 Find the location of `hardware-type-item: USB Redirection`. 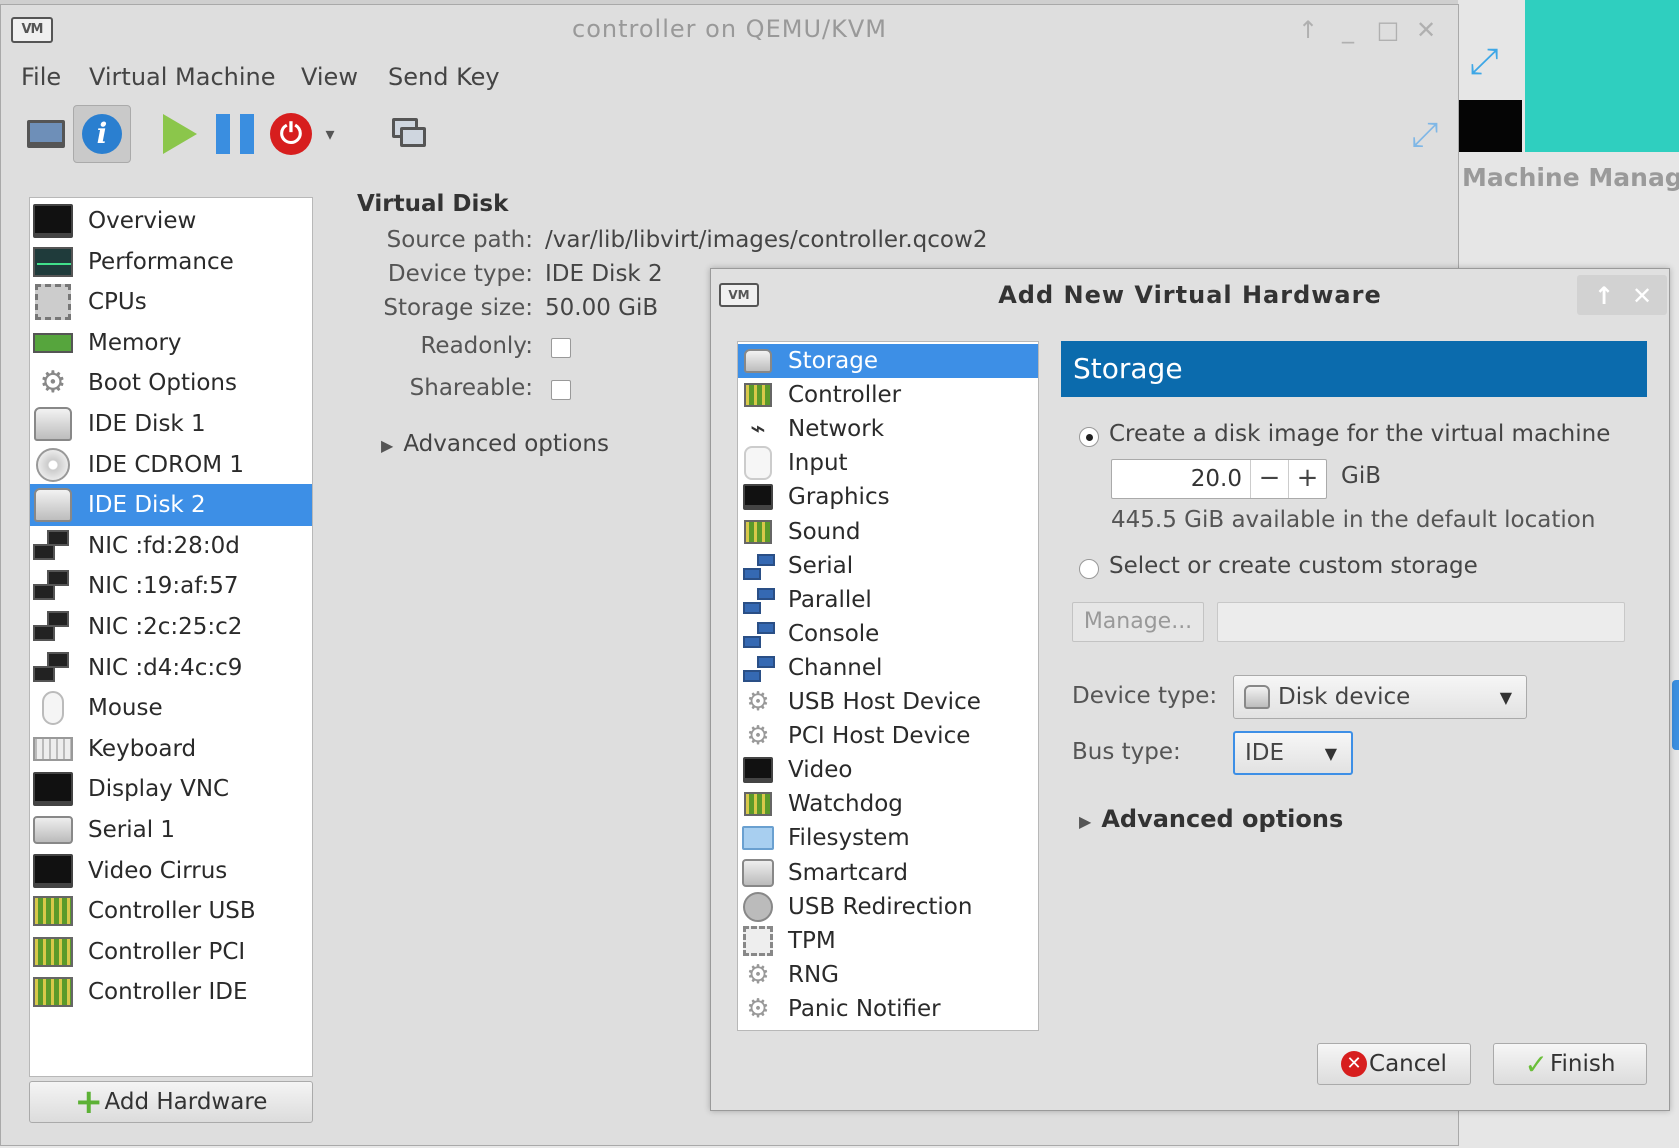

hardware-type-item: USB Redirection is located at coordinates (888, 907).